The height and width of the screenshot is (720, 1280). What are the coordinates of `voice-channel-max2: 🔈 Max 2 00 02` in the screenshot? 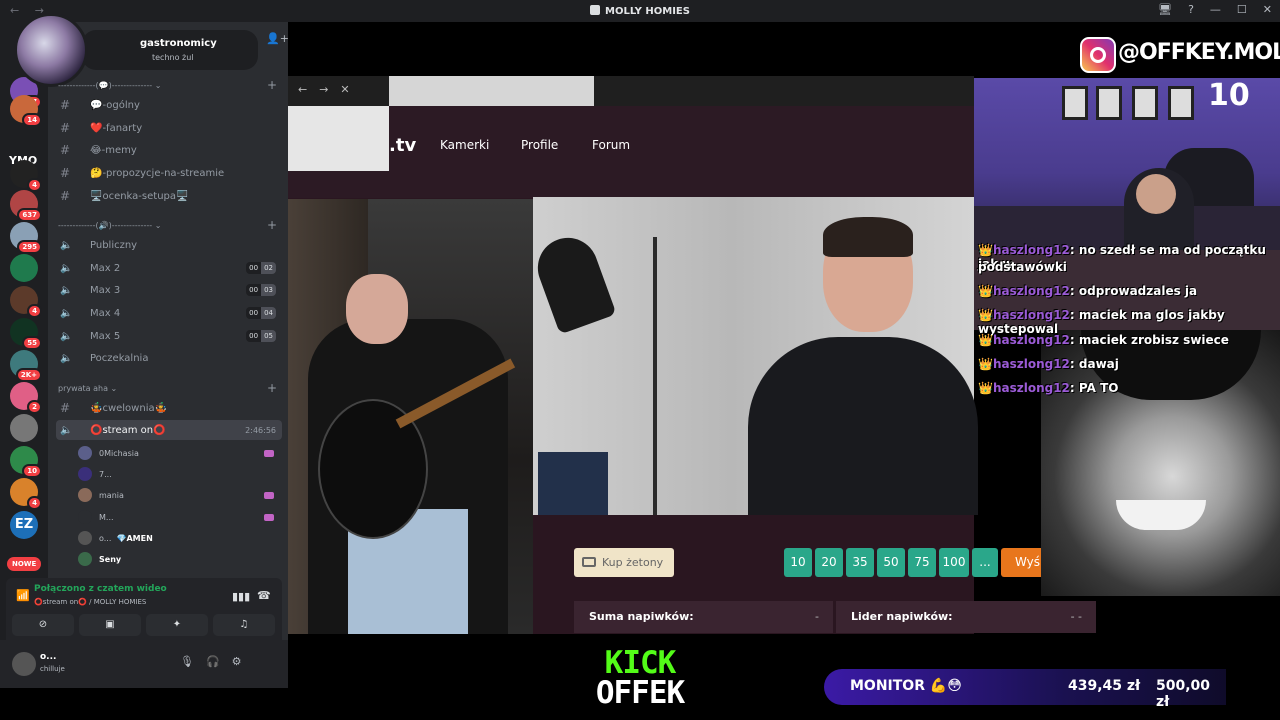 It's located at (169, 268).